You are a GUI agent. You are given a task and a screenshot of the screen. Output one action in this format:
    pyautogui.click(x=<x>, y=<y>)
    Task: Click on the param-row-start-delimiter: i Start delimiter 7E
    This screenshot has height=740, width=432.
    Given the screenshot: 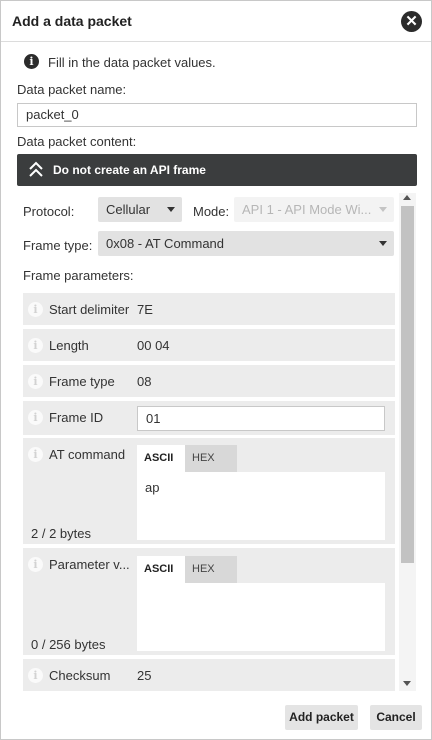 What is the action you would take?
    pyautogui.click(x=209, y=309)
    